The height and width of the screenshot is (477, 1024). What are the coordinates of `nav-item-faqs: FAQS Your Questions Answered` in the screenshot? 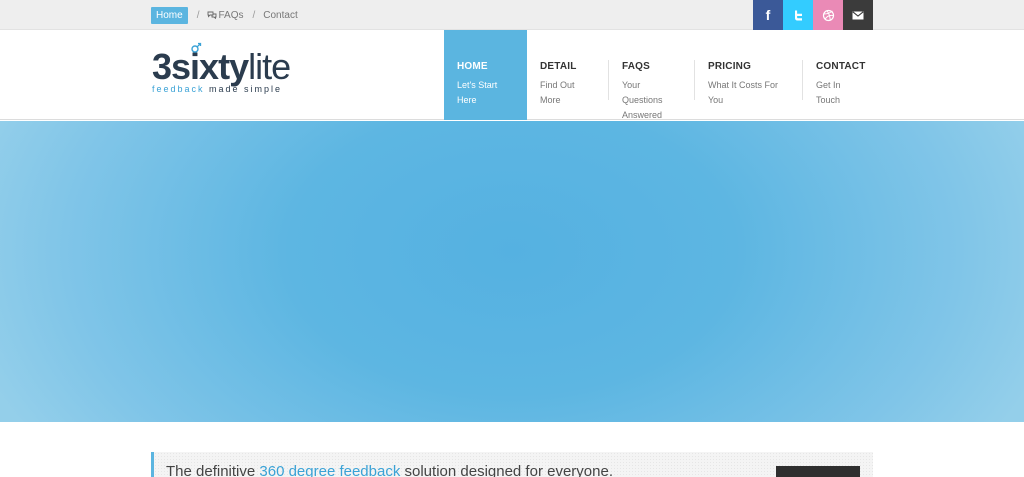 It's located at (651, 75).